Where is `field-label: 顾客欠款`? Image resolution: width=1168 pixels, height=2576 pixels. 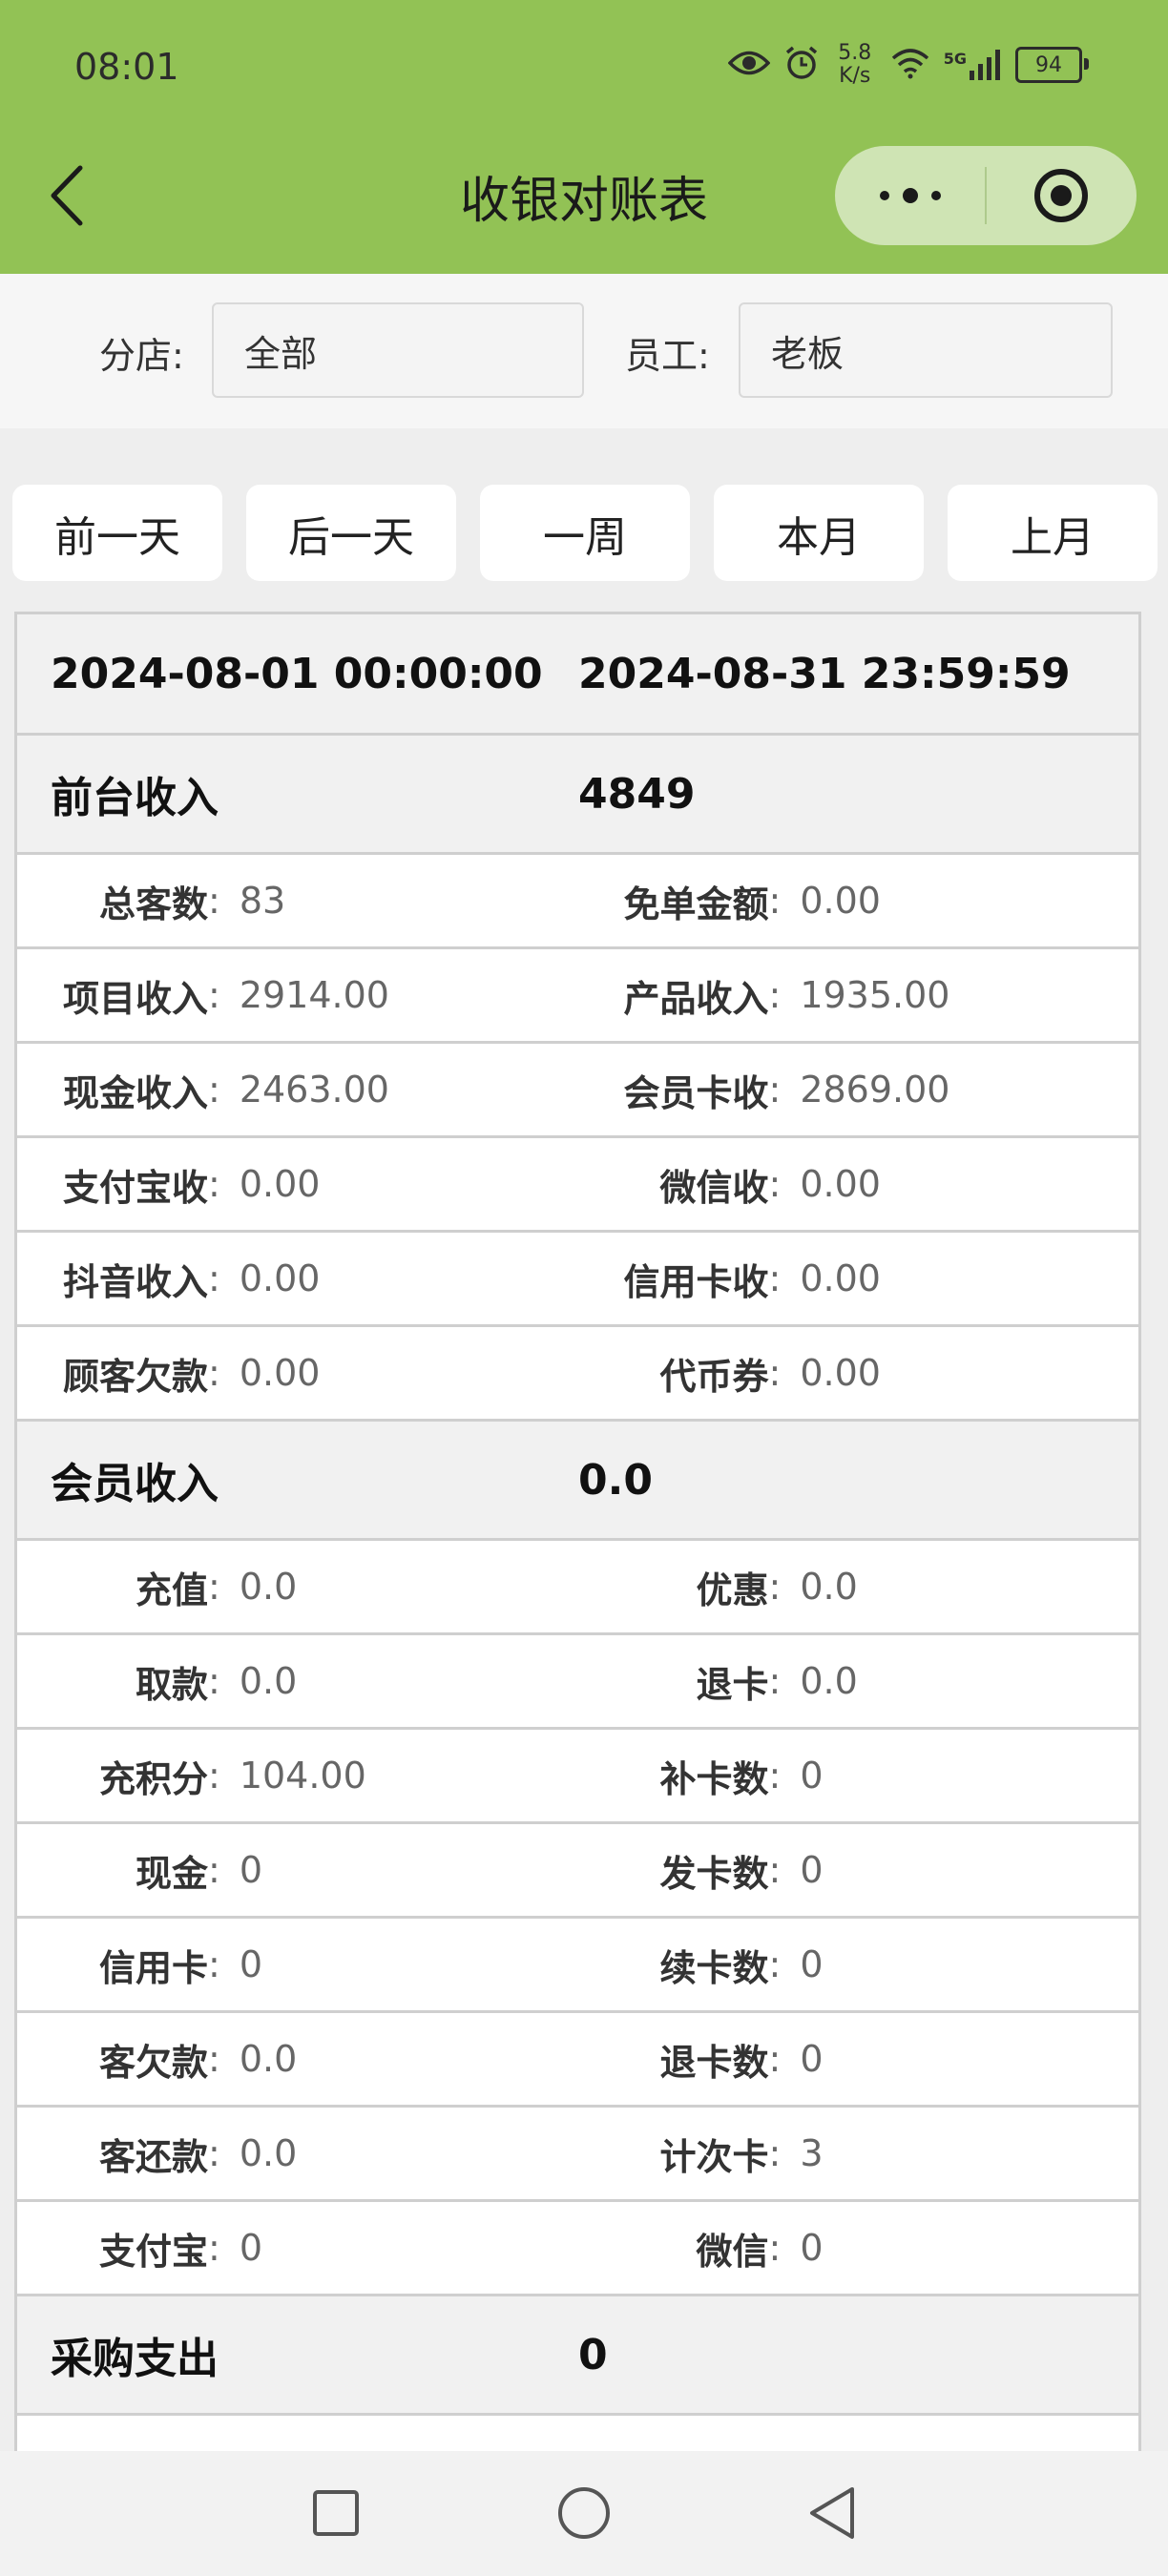 field-label: 顾客欠款 is located at coordinates (135, 1376).